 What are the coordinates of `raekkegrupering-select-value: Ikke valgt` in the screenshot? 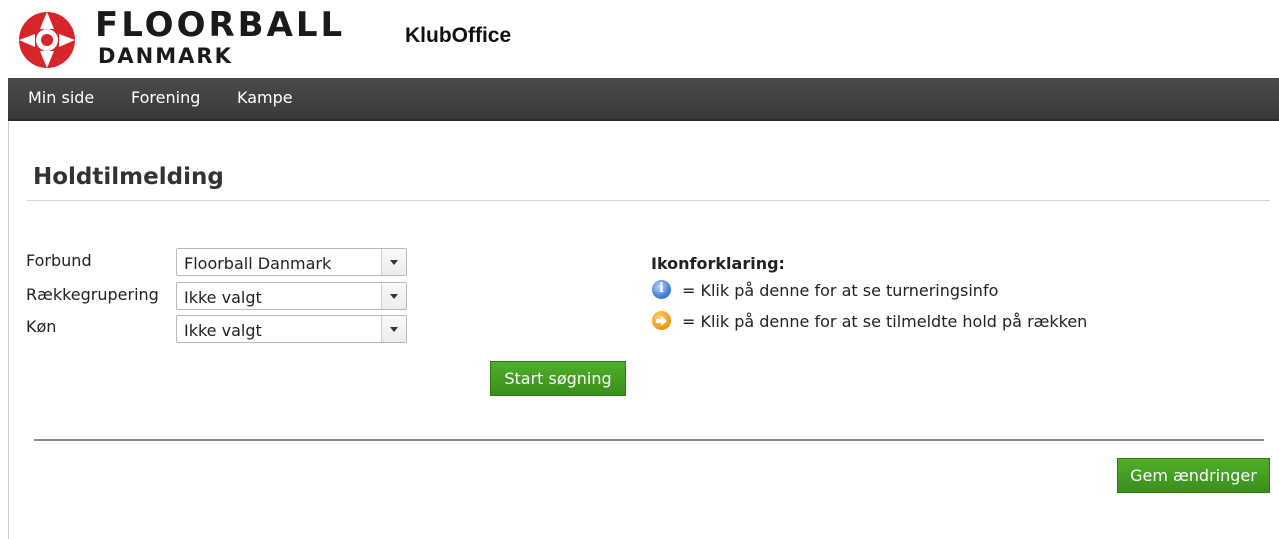 It's located at (223, 297).